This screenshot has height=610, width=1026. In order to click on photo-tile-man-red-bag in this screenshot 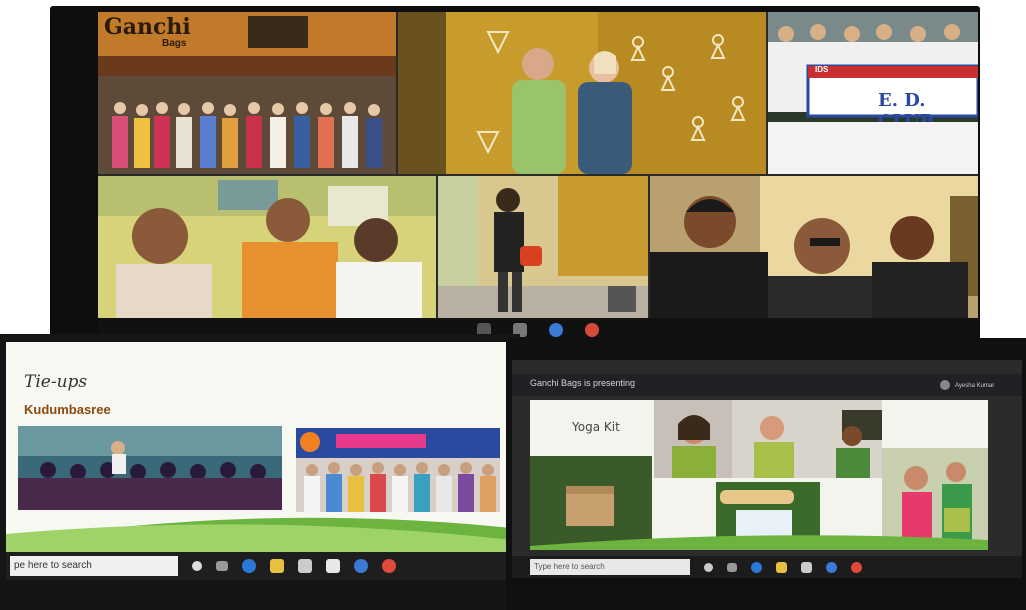, I will do `click(543, 247)`.